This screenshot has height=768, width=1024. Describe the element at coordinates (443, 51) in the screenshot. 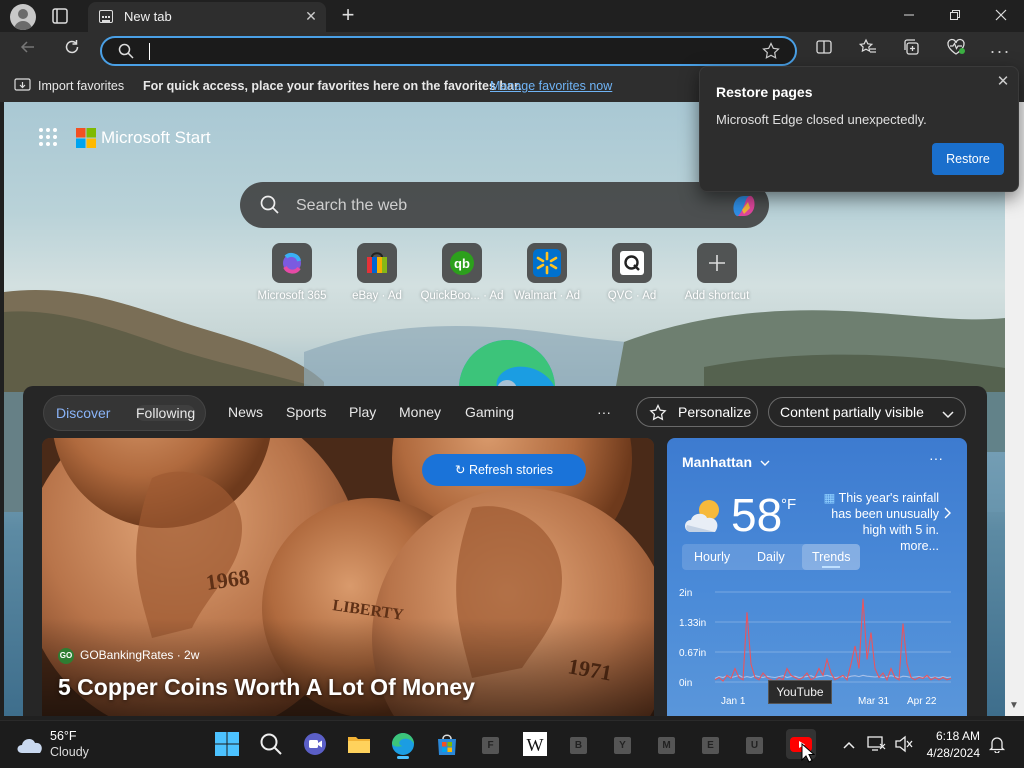

I see `address-input` at that location.